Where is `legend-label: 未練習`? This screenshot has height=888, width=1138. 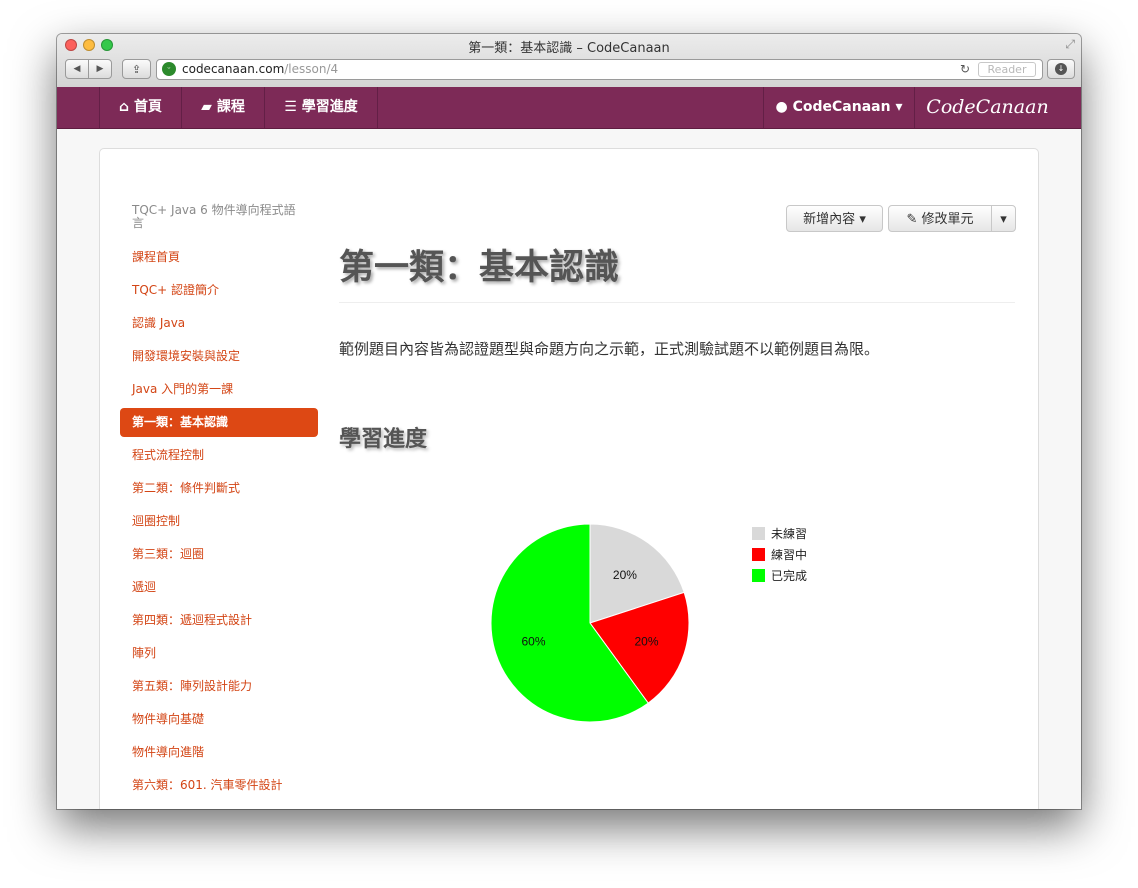 legend-label: 未練習 is located at coordinates (789, 534).